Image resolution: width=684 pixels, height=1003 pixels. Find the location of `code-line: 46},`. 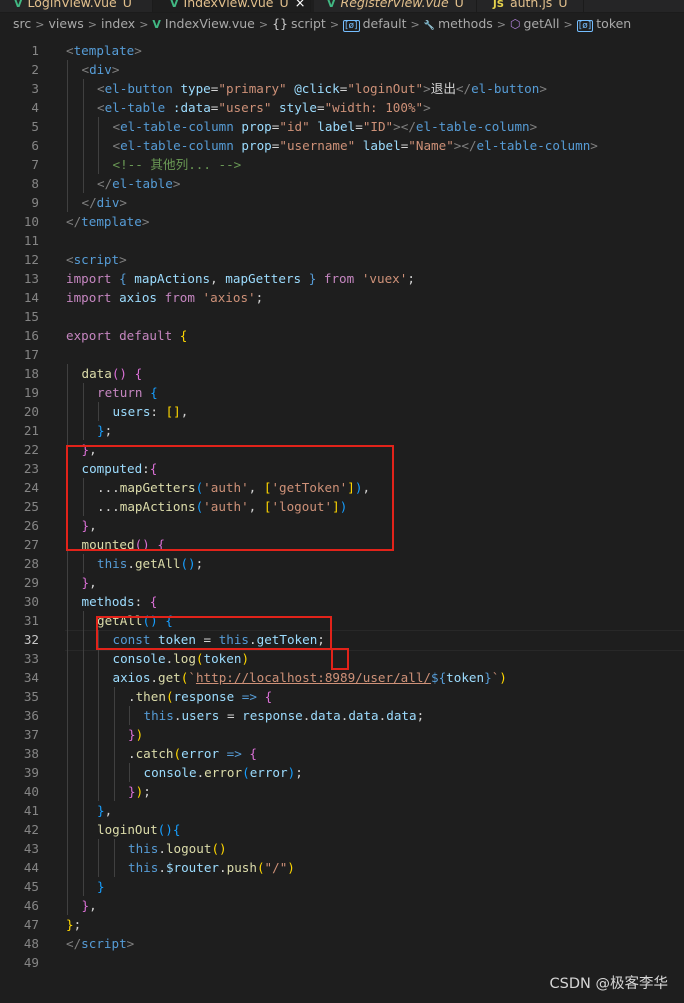

code-line: 46}, is located at coordinates (342, 905).